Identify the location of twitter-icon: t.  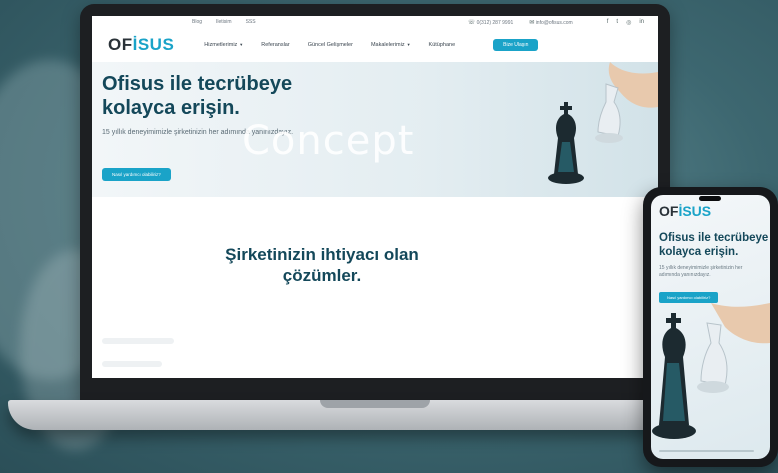
(617, 22).